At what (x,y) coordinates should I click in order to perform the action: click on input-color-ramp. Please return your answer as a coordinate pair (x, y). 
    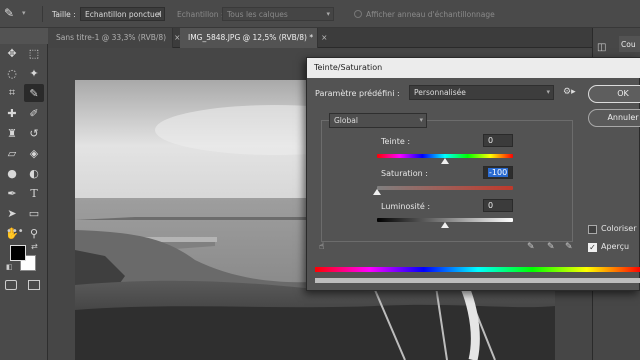
    Looking at the image, I should click on (477, 269).